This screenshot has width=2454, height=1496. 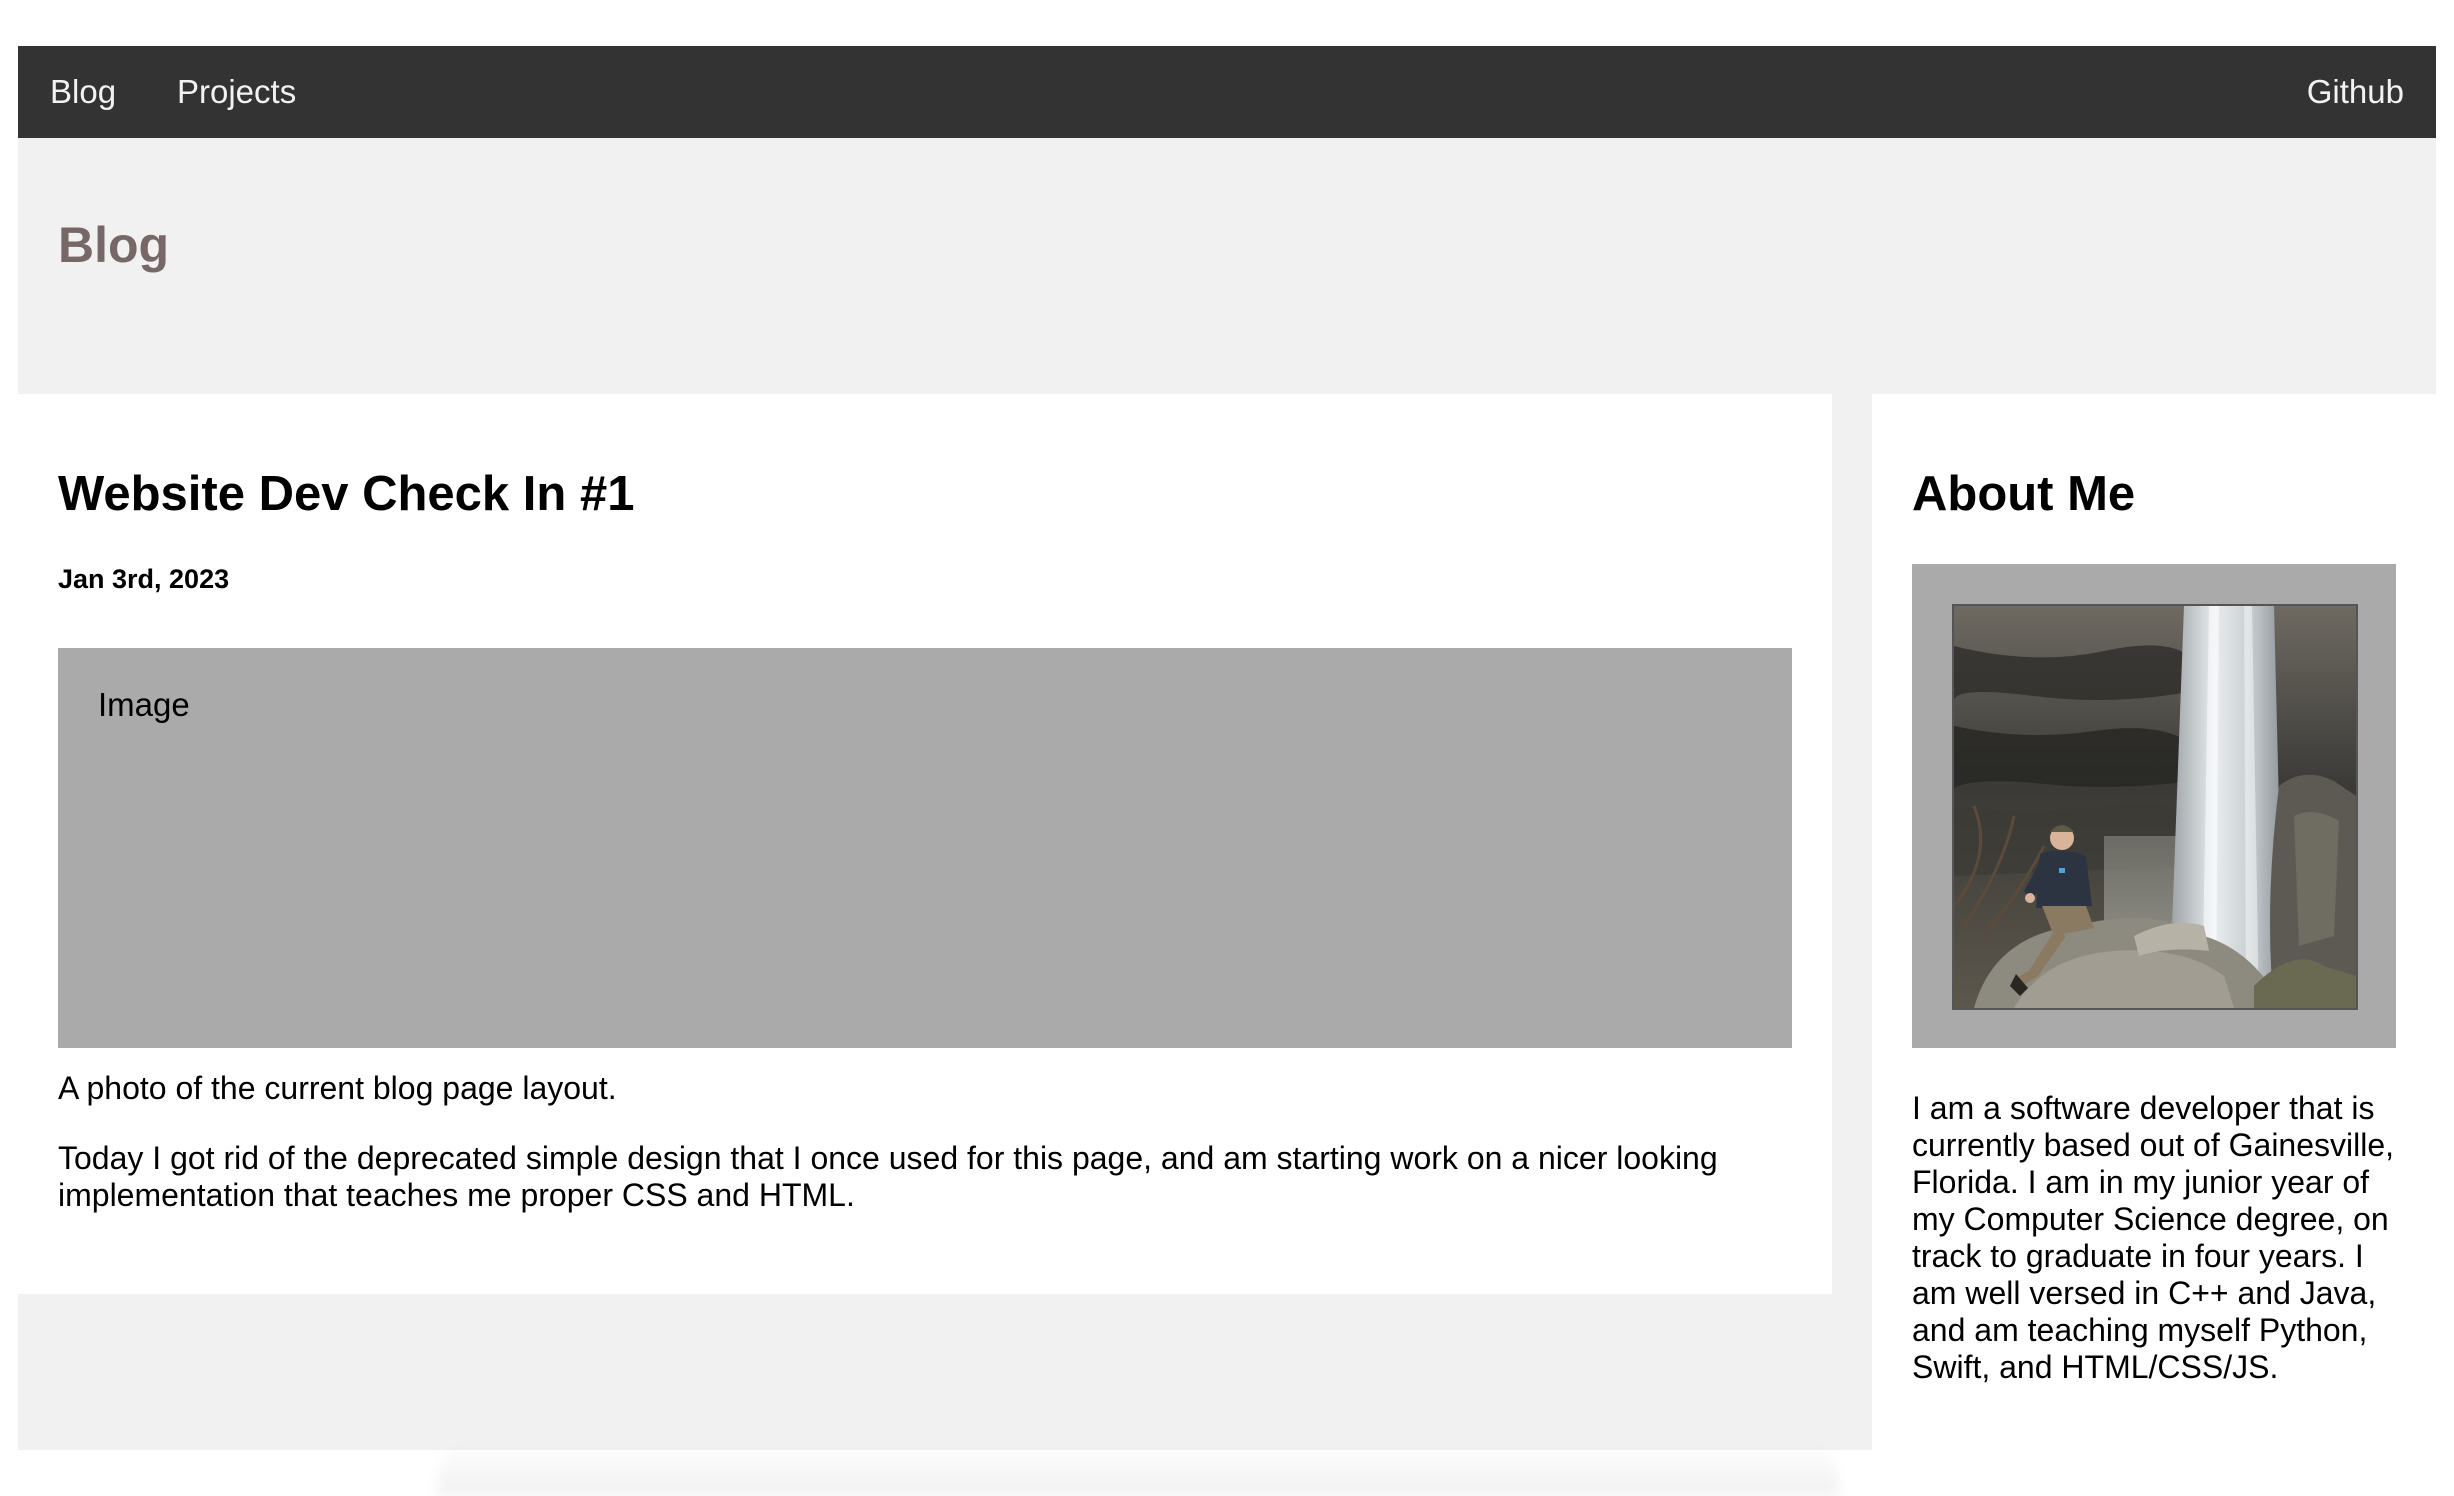 I want to click on top-navigation-bar: Blog Projects Github, so click(x=1227, y=92).